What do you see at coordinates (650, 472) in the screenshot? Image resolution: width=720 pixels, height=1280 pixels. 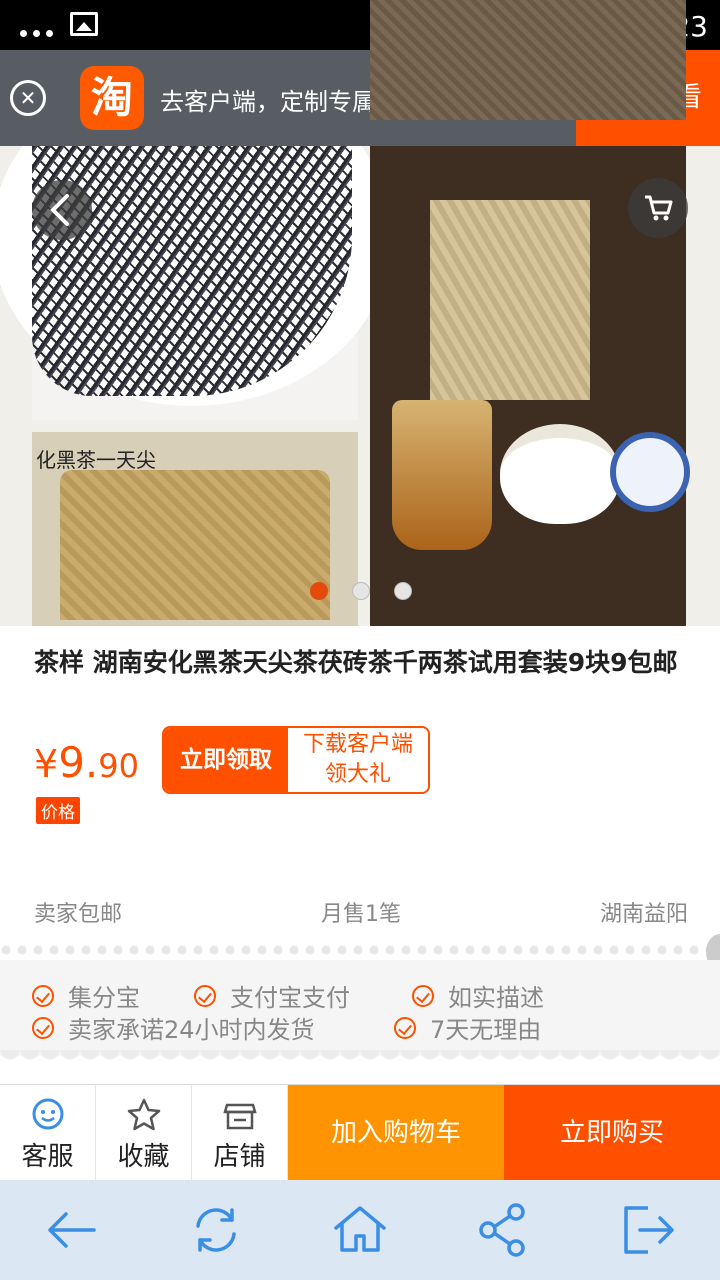 I see `gaiwan-lid-image` at bounding box center [650, 472].